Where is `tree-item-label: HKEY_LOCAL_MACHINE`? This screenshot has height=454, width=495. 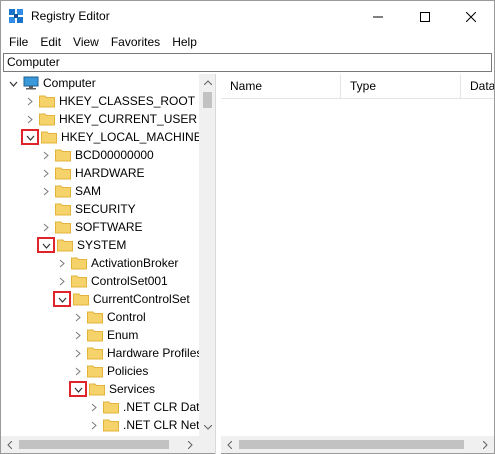 tree-item-label: HKEY_LOCAL_MACHINE is located at coordinates (130, 137).